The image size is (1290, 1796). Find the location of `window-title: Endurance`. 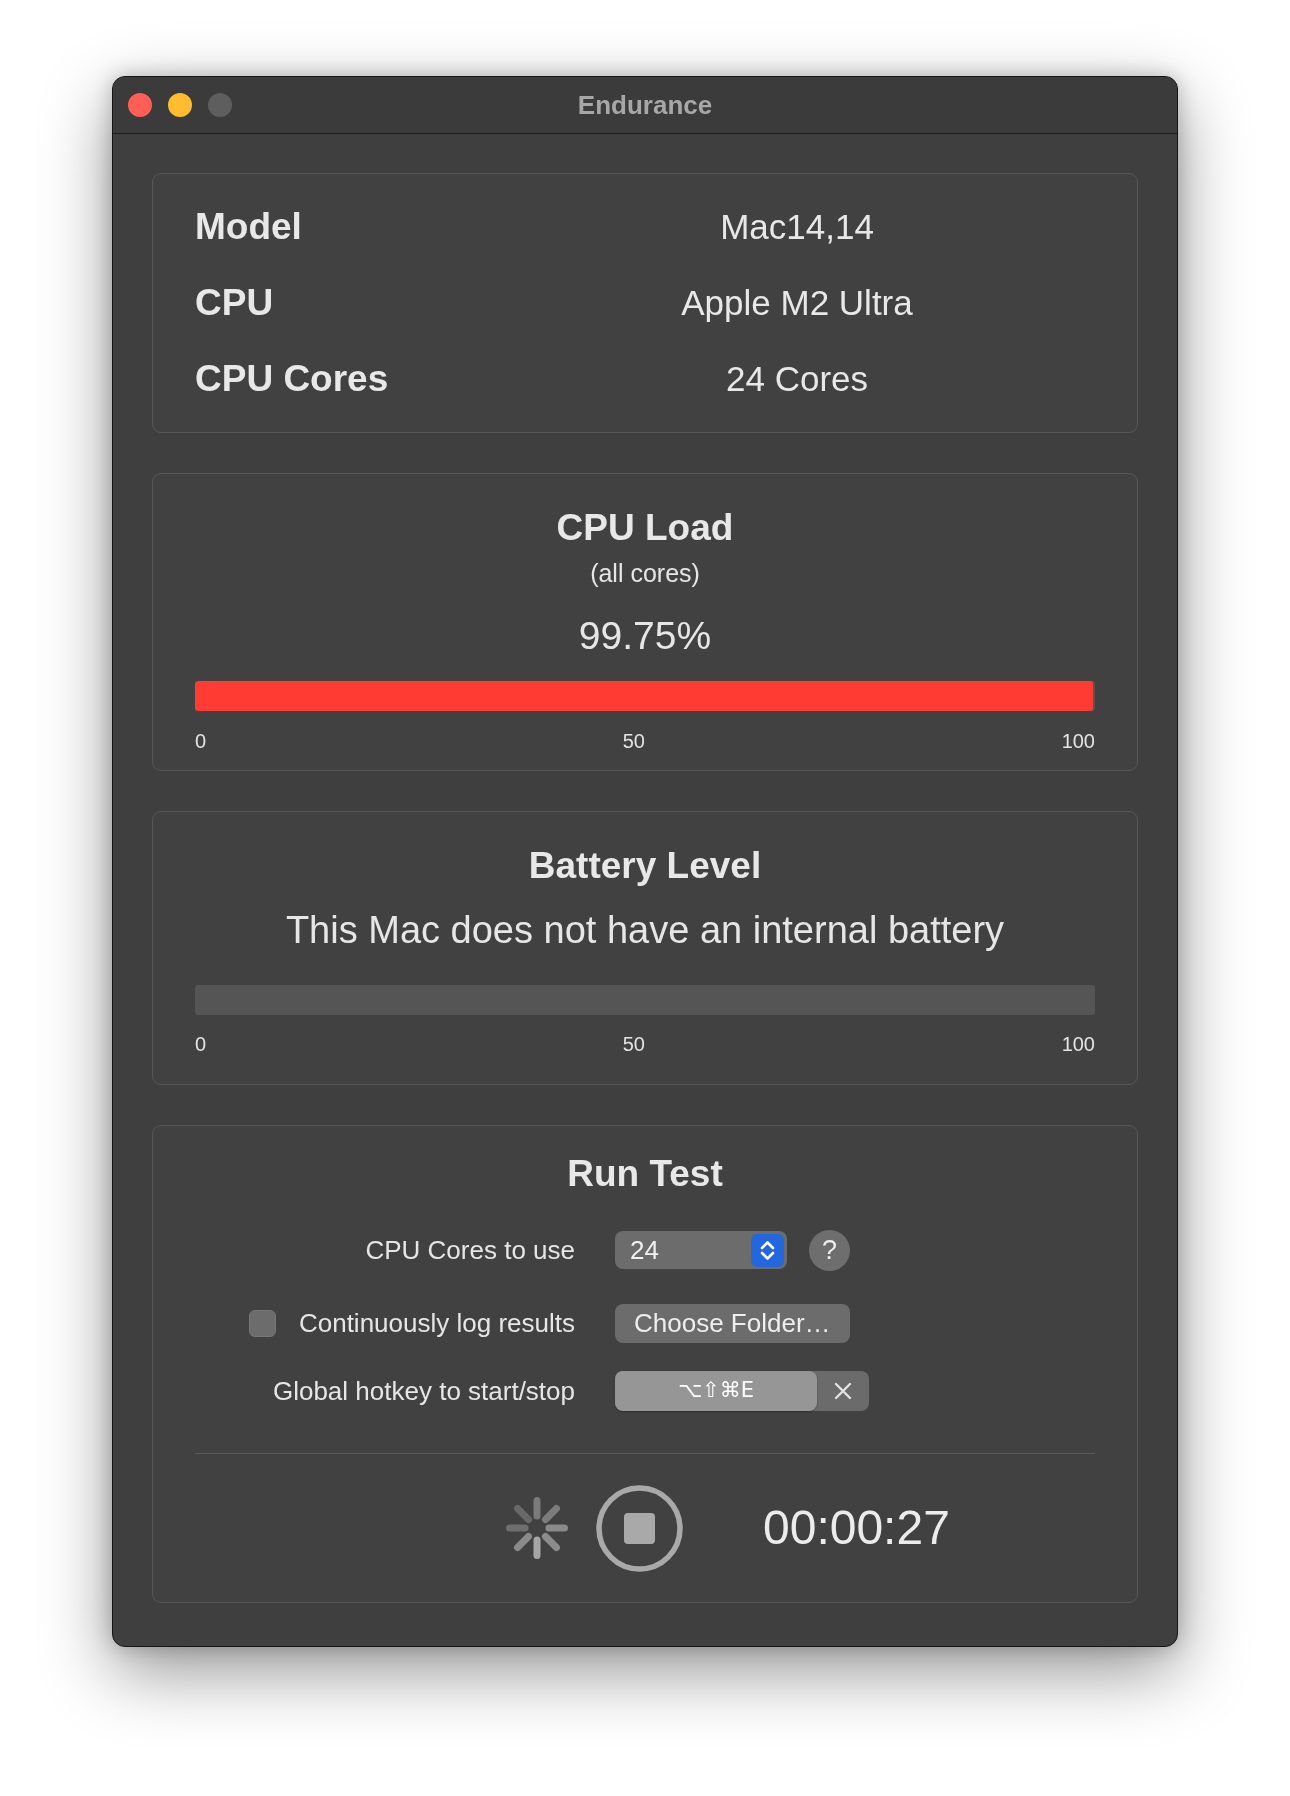

window-title: Endurance is located at coordinates (645, 105).